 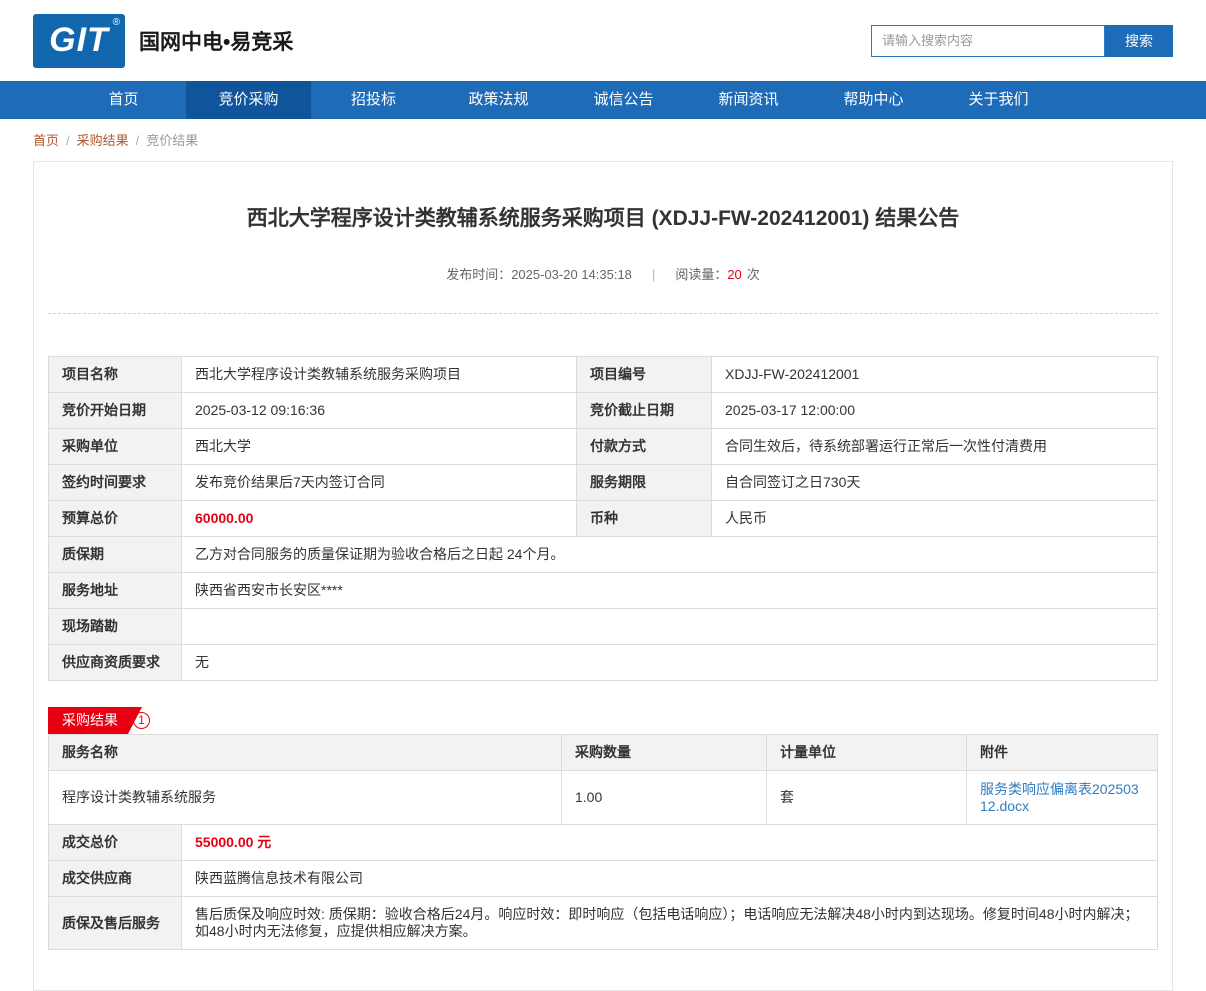 What do you see at coordinates (116, 22) in the screenshot?
I see `registered-mark-icon: ®` at bounding box center [116, 22].